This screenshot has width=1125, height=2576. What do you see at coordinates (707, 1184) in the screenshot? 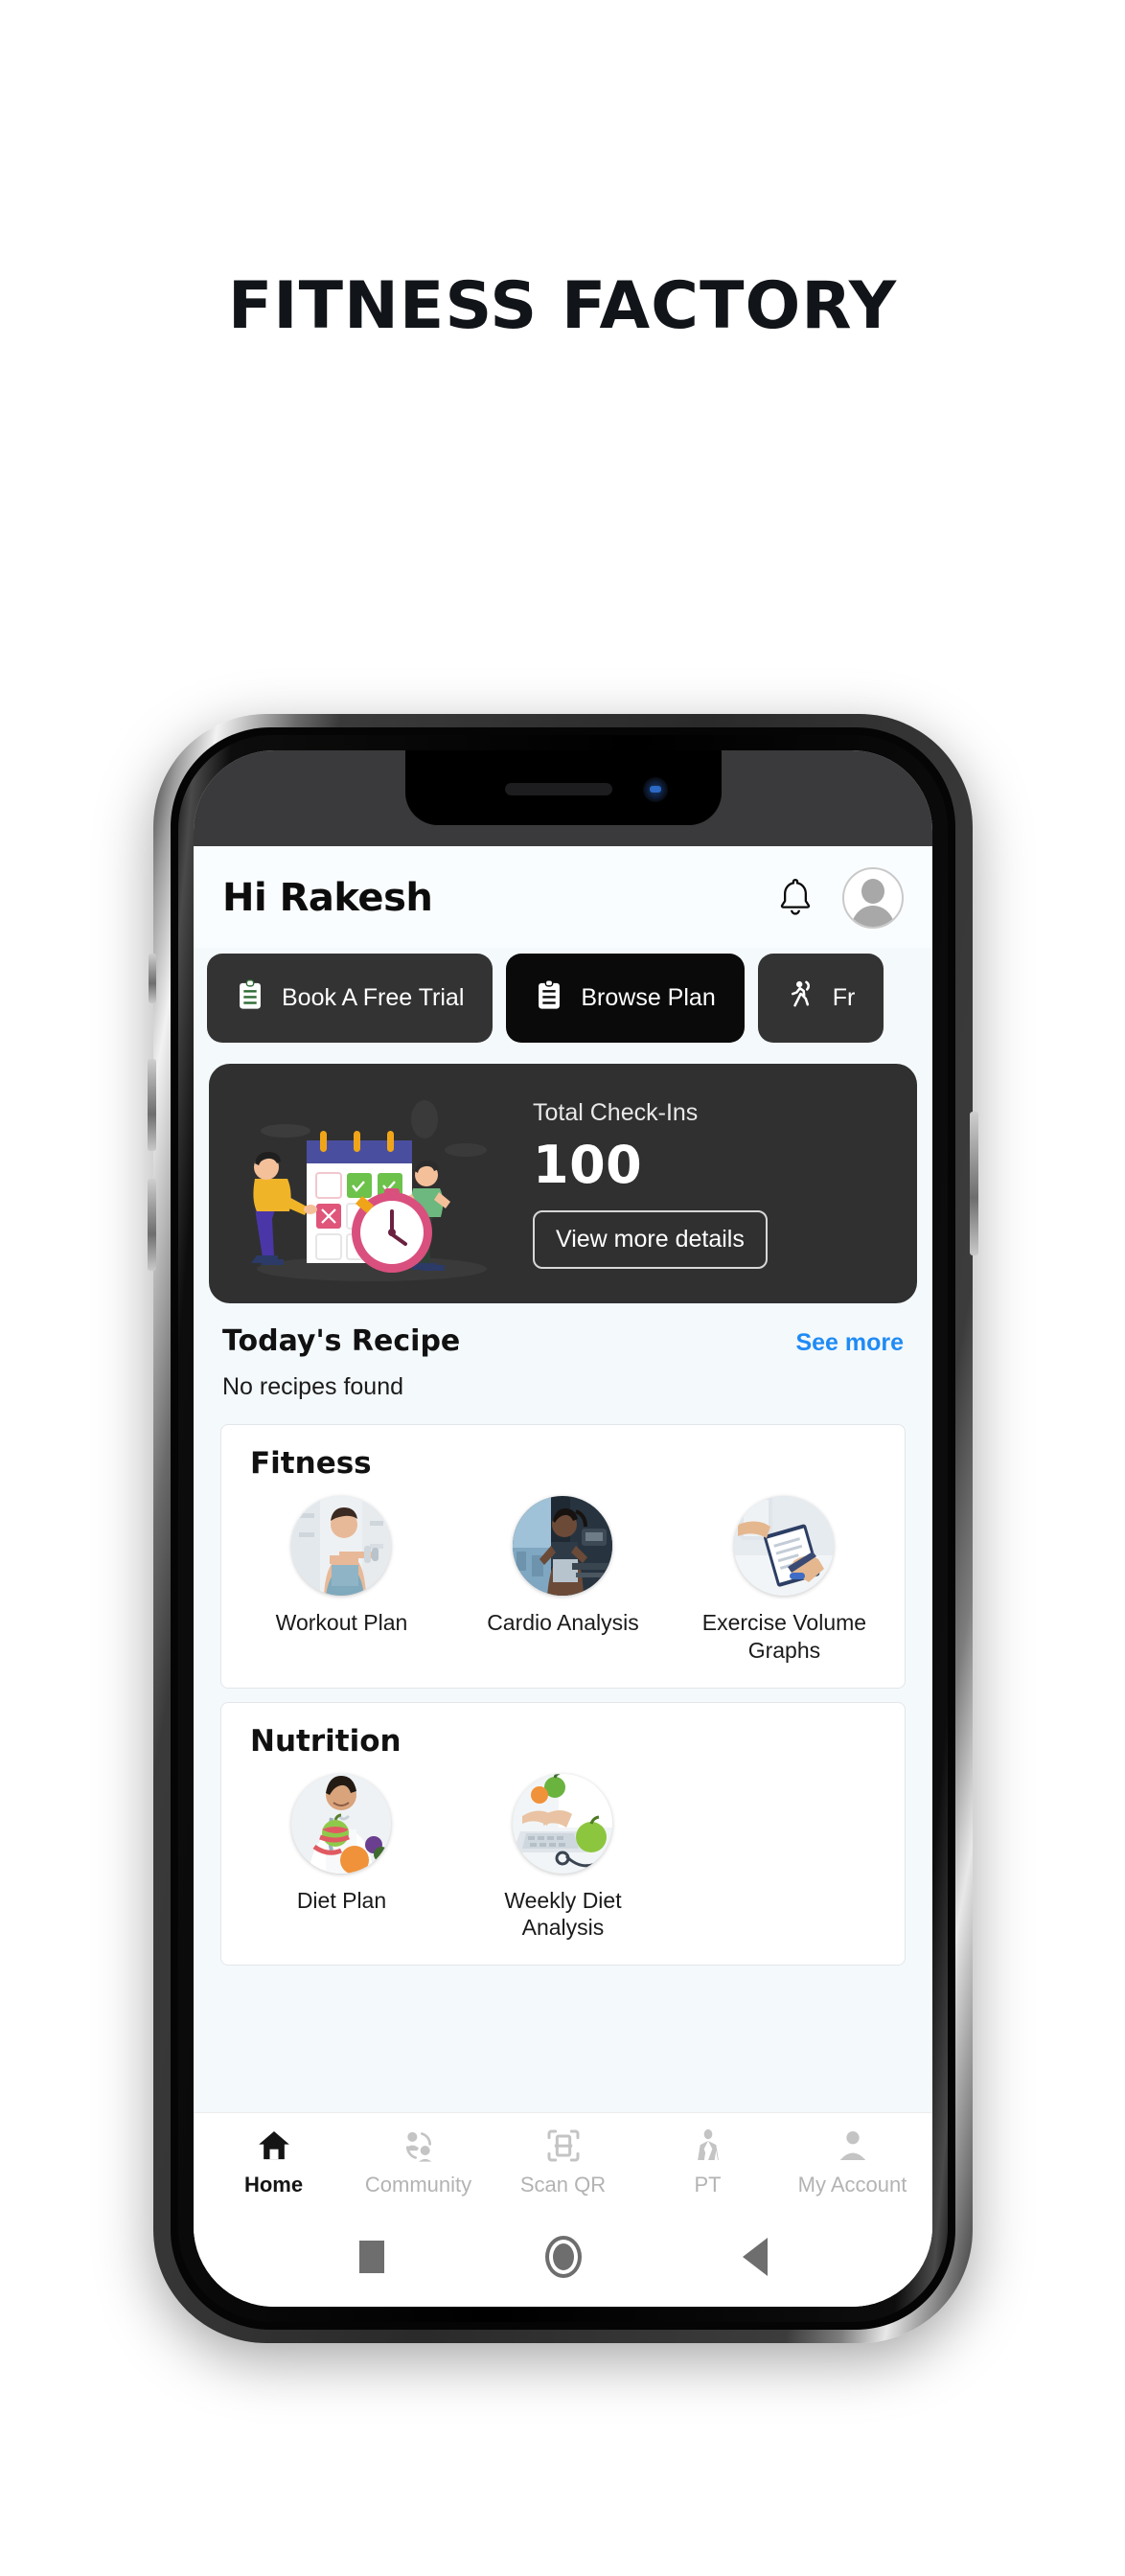
I see `checkin-info: Total Check-Ins 100 View more details` at bounding box center [707, 1184].